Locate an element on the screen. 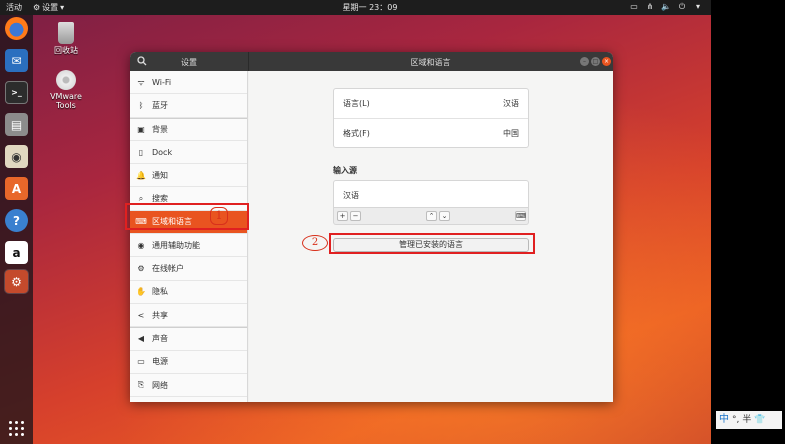 This screenshot has height=444, width=785. sidebar-item-network: ⎘ 网络 is located at coordinates (188, 386).